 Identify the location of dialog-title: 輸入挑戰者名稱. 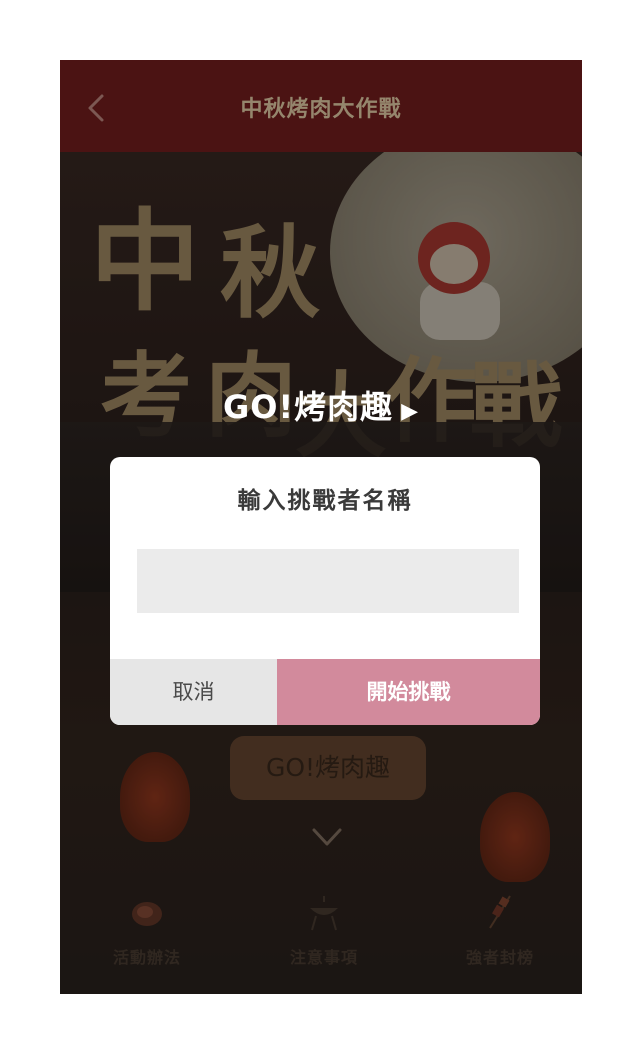
(325, 501).